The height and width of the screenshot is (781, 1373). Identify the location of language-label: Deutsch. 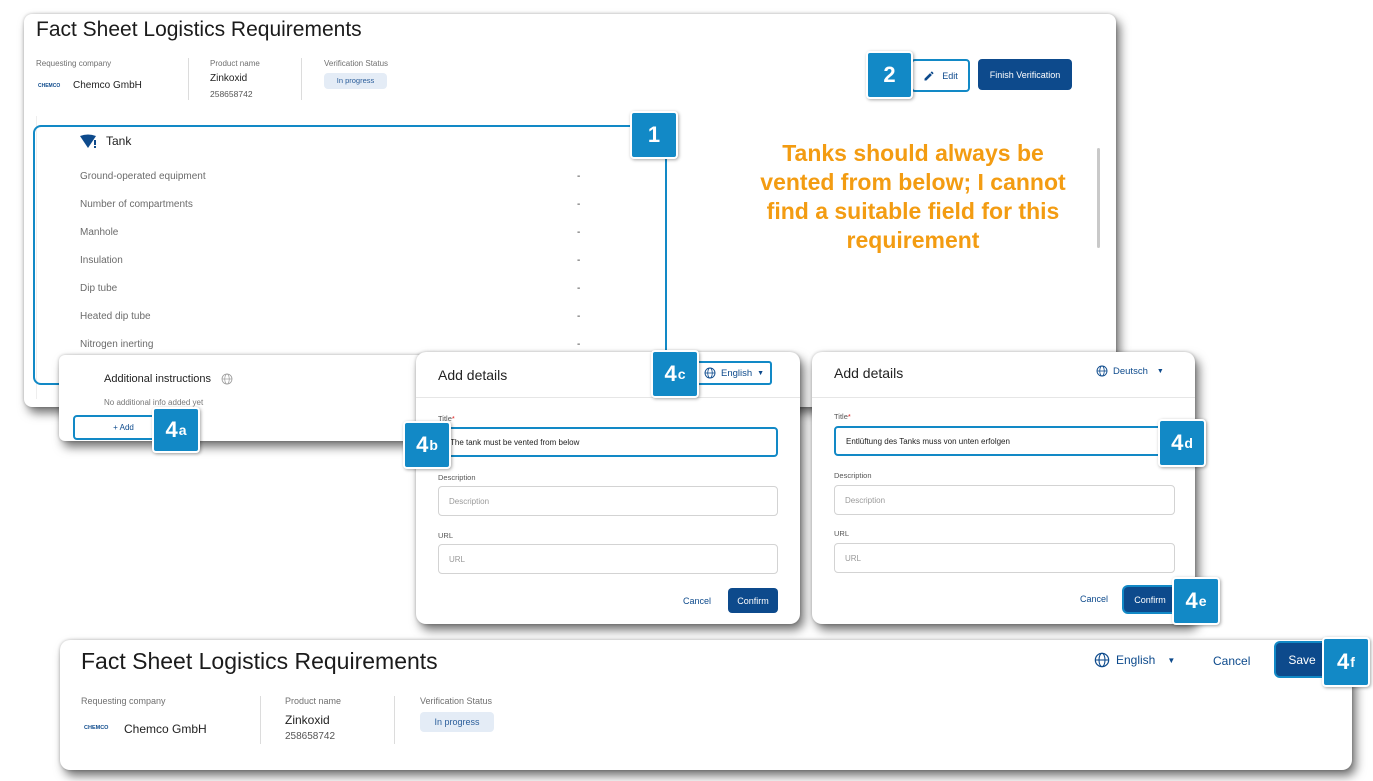
(1130, 371).